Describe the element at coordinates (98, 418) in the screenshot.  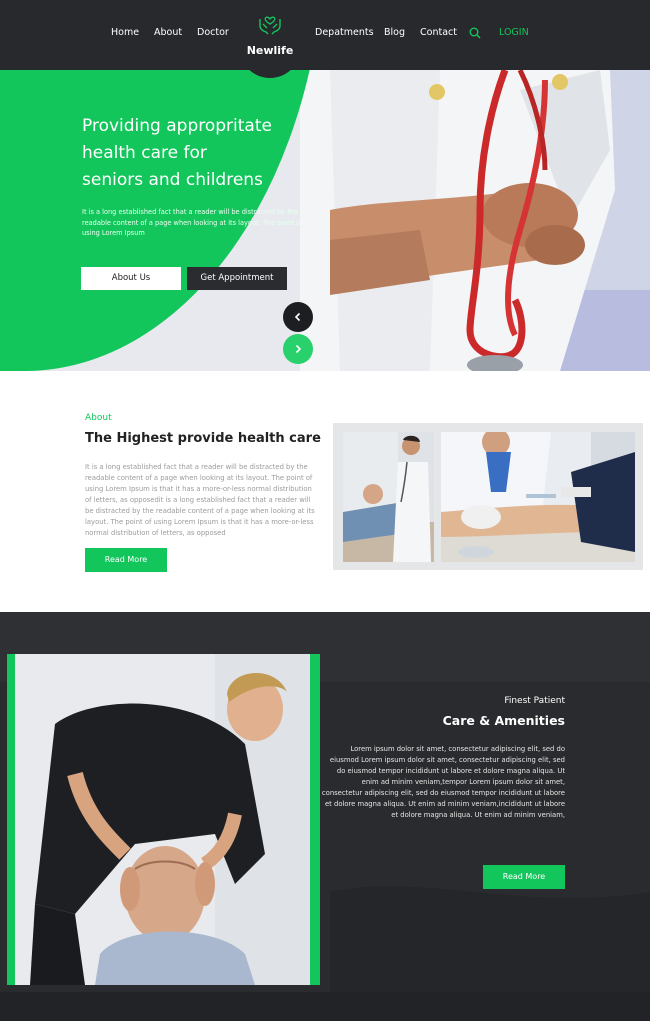
I see `about-label: About` at that location.